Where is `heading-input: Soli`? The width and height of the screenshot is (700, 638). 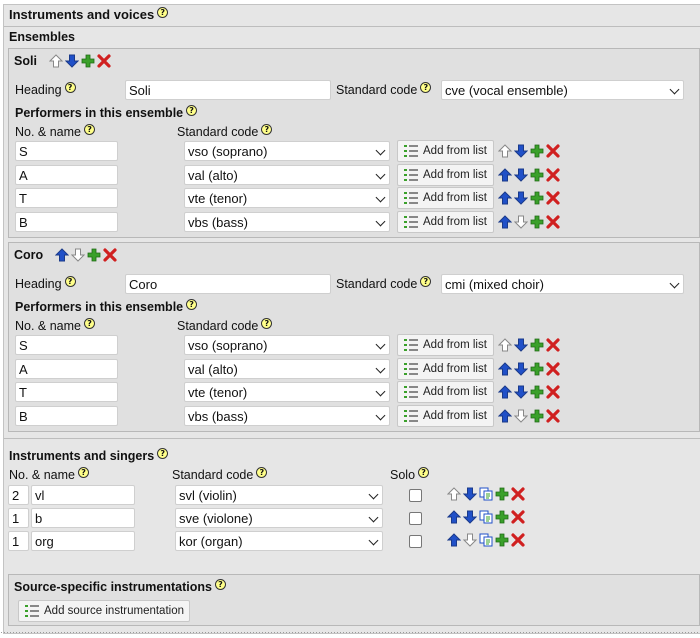 heading-input: Soli is located at coordinates (228, 90).